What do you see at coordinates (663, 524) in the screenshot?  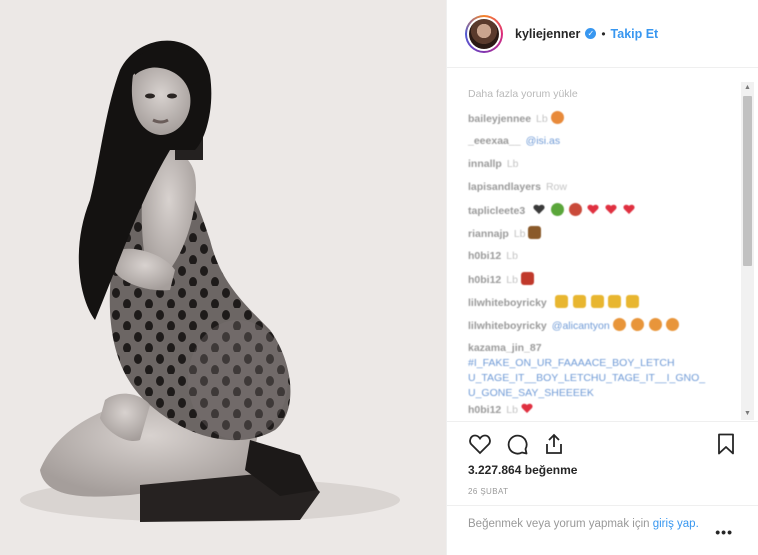 I see `login-link: giriş` at bounding box center [663, 524].